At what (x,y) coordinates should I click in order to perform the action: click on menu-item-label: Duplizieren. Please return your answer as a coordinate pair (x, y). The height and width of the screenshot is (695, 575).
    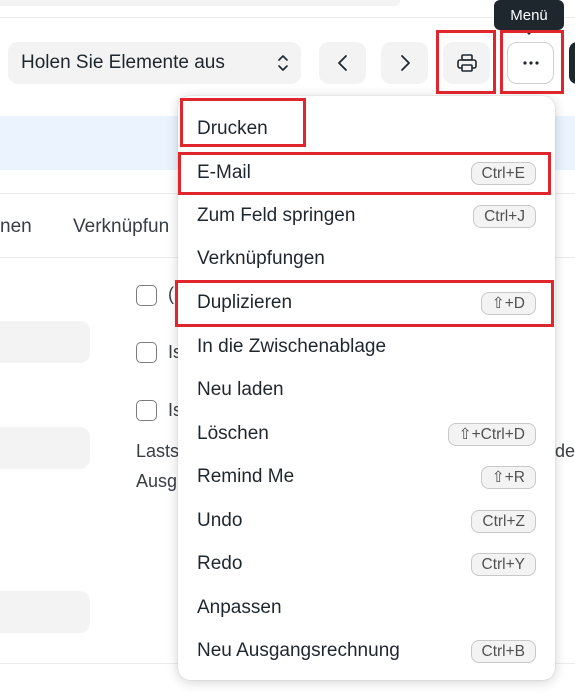
    Looking at the image, I should click on (245, 302).